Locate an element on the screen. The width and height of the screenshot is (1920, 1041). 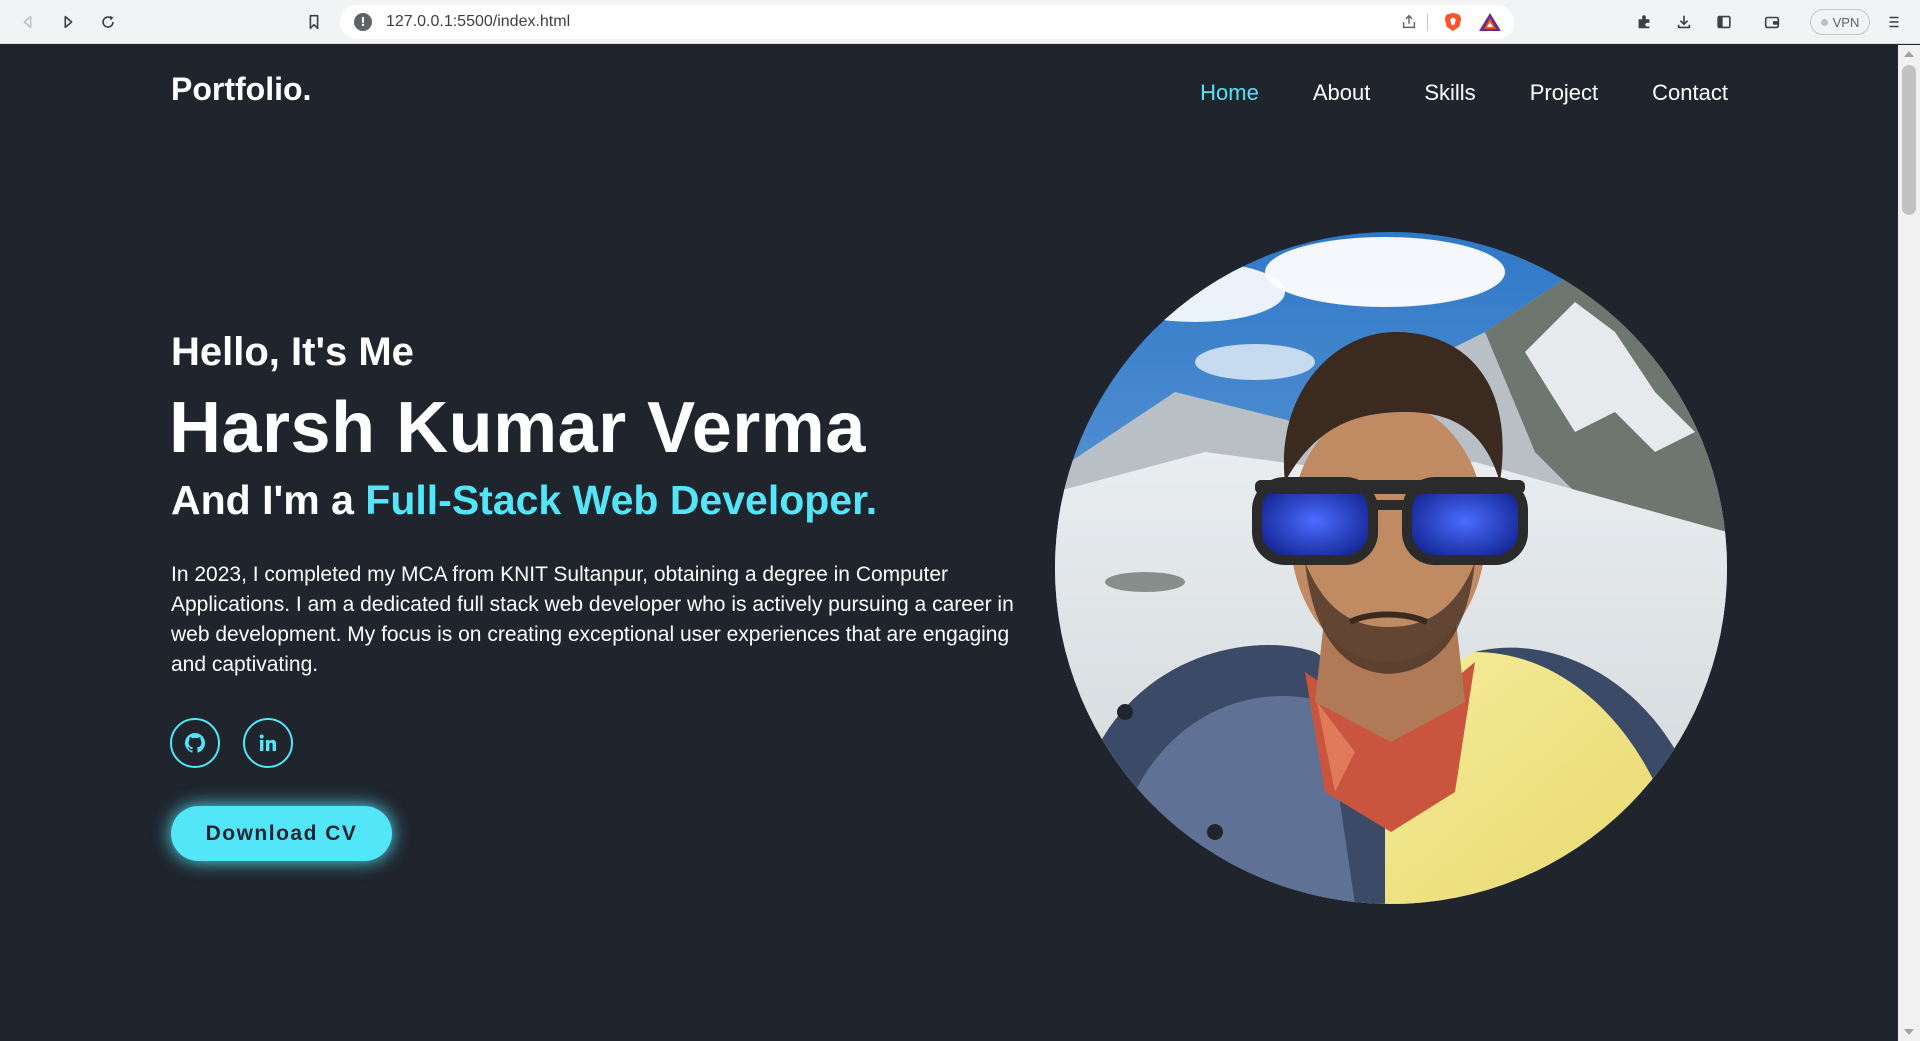
bookmark-icon is located at coordinates (314, 22).